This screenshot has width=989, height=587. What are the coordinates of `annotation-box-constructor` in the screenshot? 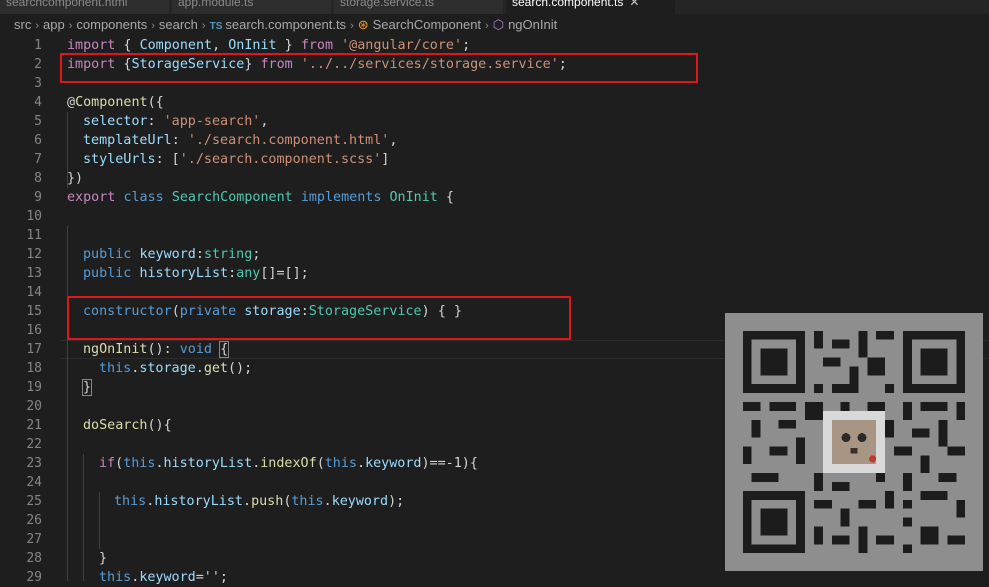 It's located at (319, 318).